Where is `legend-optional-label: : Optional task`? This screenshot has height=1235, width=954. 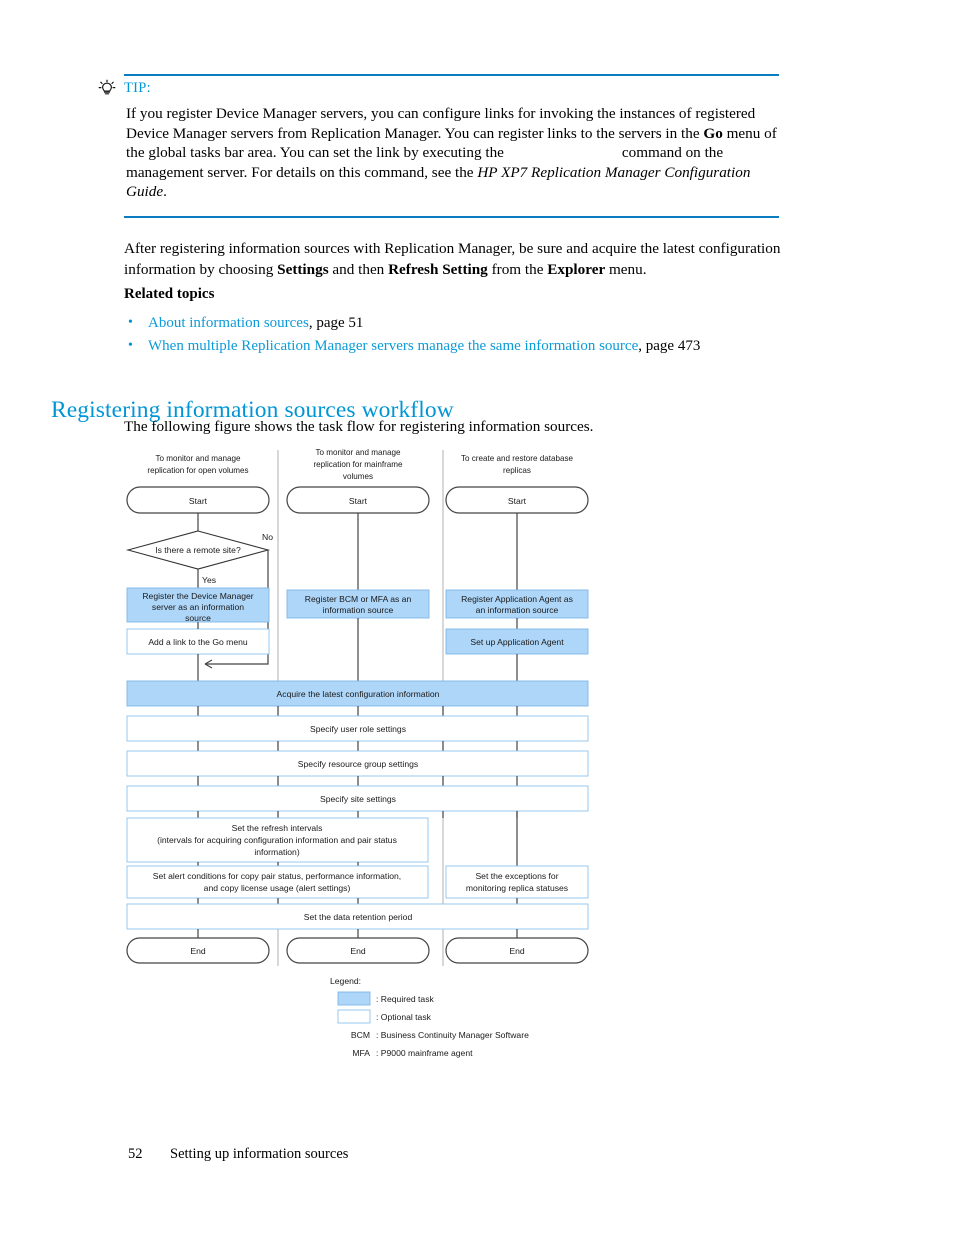 legend-optional-label: : Optional task is located at coordinates (404, 1017).